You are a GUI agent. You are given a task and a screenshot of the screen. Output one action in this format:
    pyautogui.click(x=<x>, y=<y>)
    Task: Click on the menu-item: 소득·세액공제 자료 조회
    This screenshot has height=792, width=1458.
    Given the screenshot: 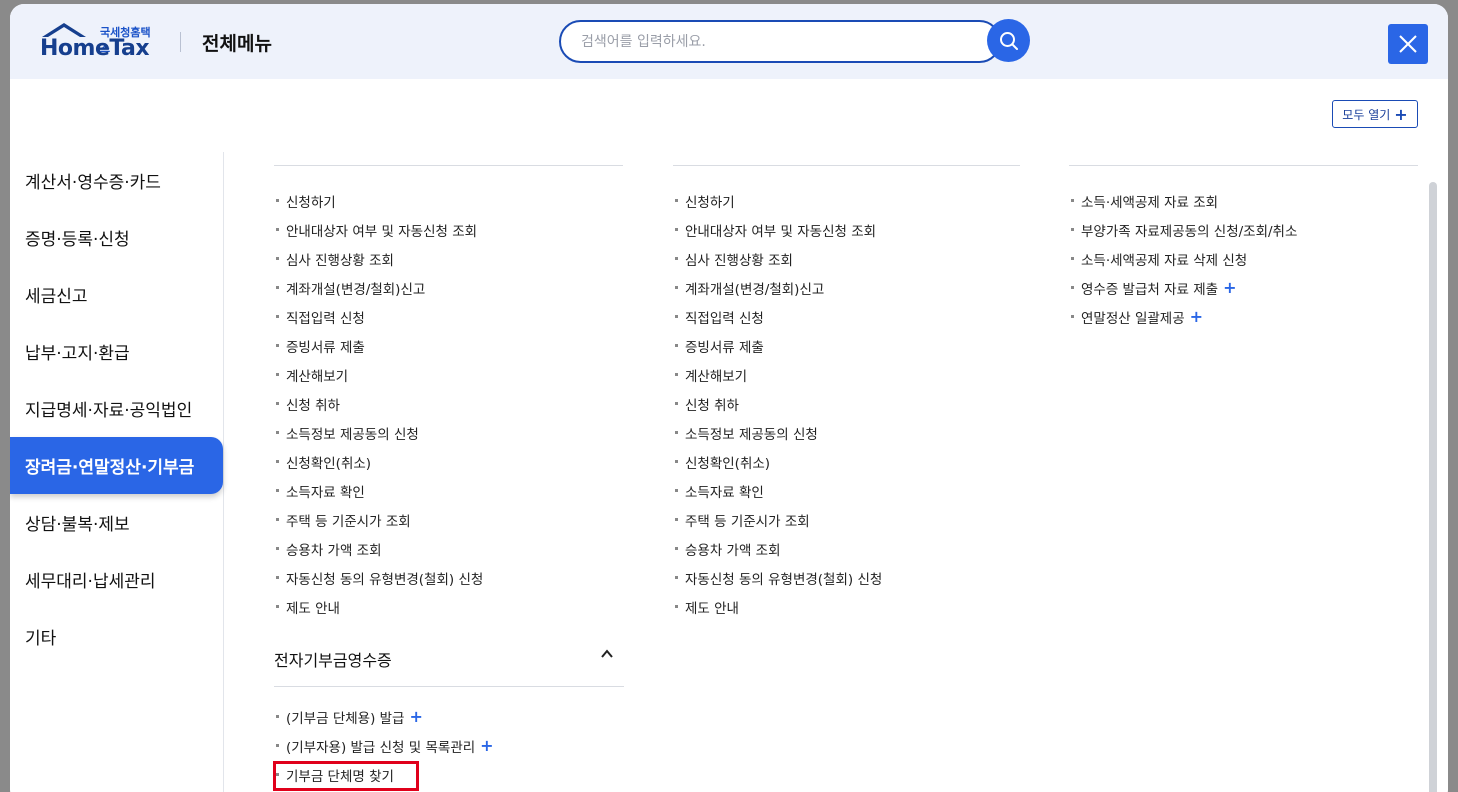 What is the action you would take?
    pyautogui.click(x=1243, y=200)
    